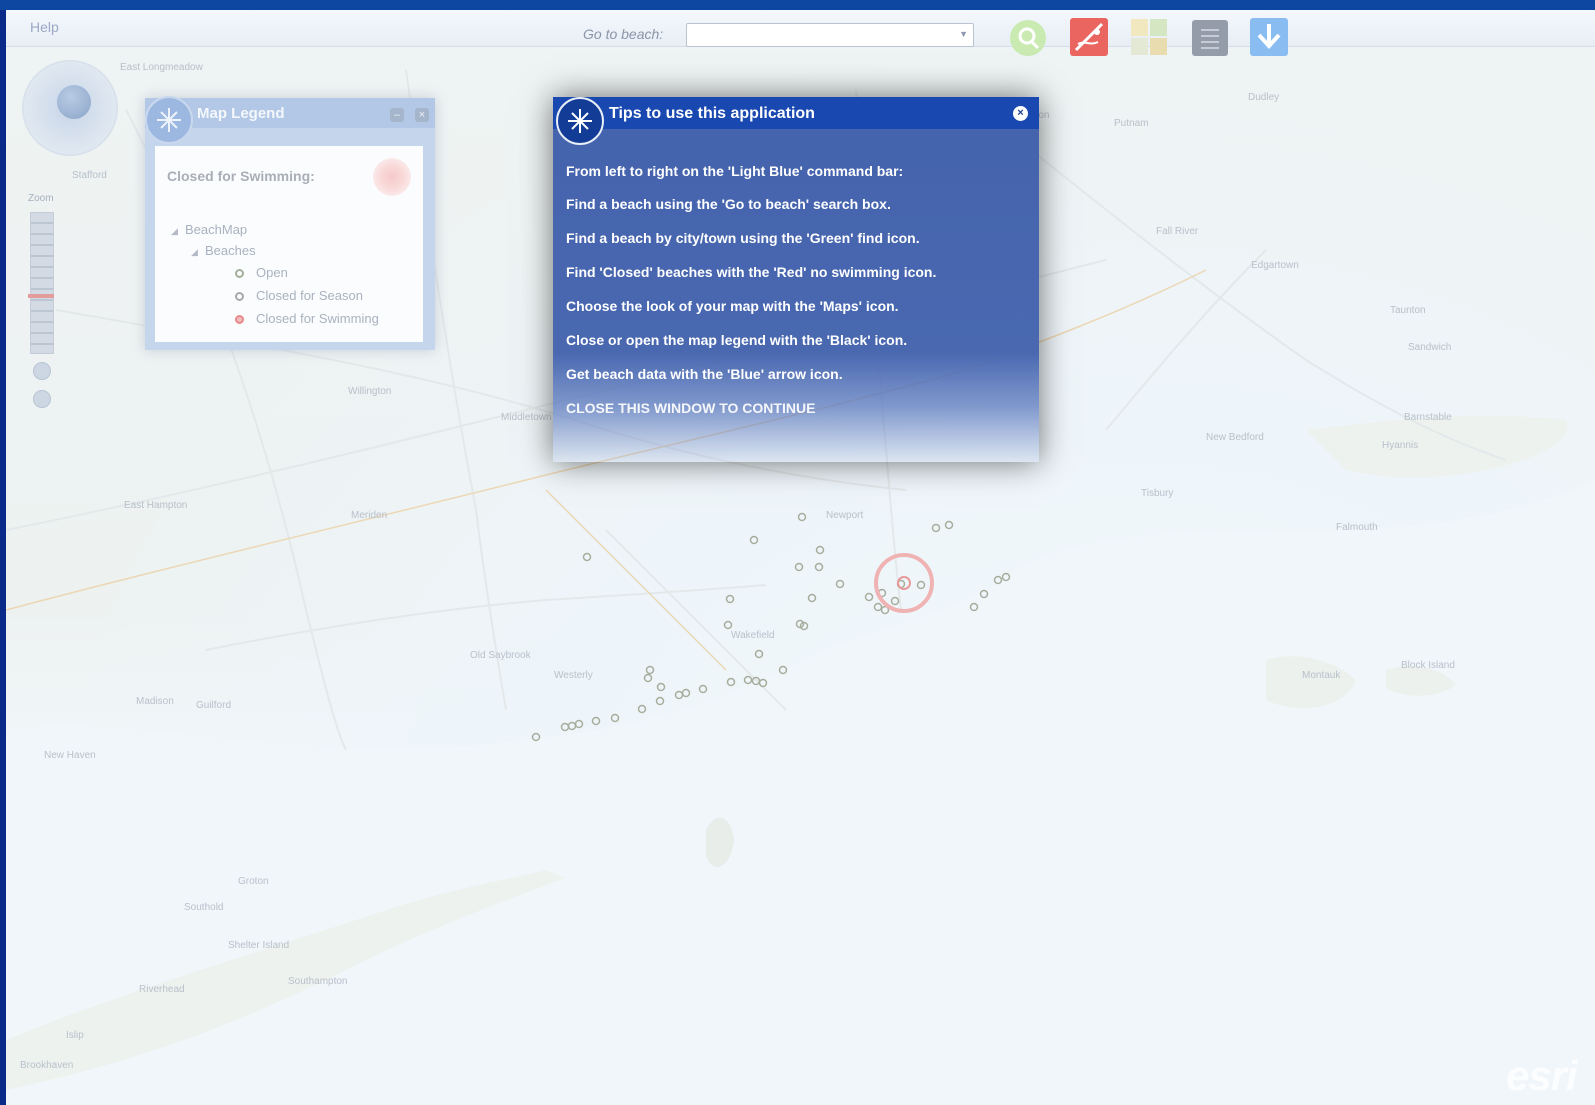 This screenshot has width=1595, height=1105. I want to click on minimize-icon: –, so click(397, 115).